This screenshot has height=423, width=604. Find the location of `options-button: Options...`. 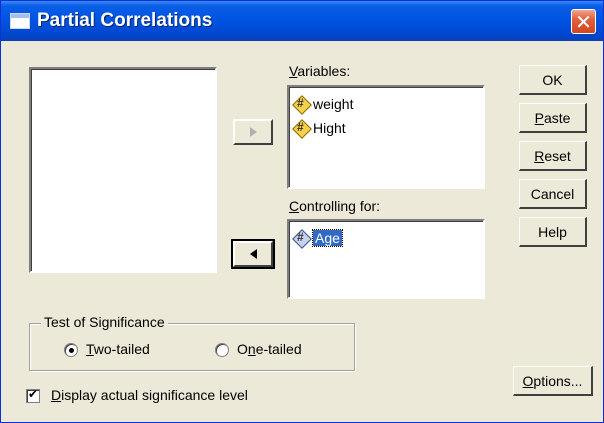

options-button: Options... is located at coordinates (553, 381).